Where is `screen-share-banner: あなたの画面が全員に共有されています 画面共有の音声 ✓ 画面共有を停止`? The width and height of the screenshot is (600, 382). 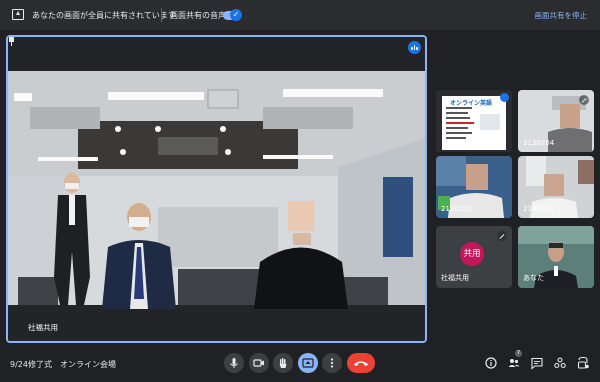 screen-share-banner: あなたの画面が全員に共有されています 画面共有の音声 ✓ 画面共有を停止 is located at coordinates (300, 15).